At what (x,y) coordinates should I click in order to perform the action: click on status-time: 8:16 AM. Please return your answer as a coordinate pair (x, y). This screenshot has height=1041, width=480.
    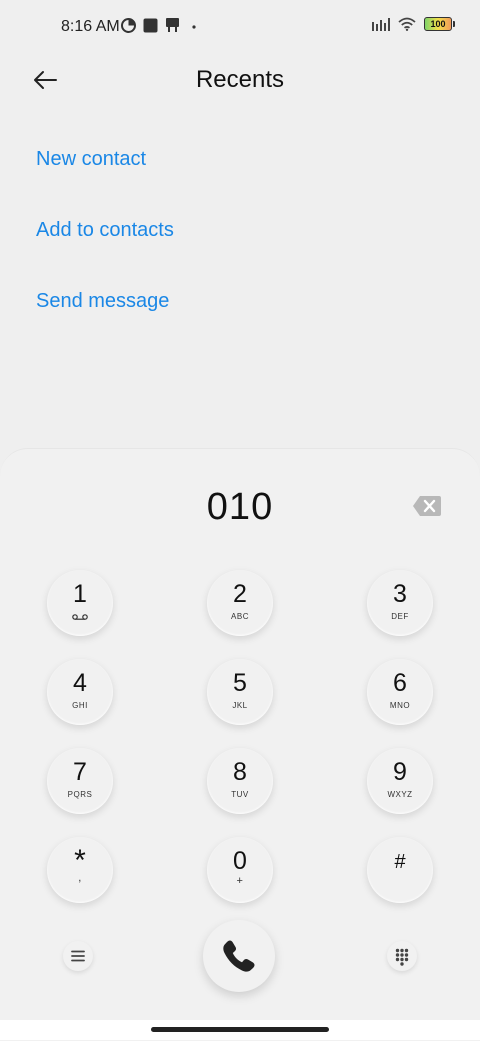
    Looking at the image, I should click on (90, 26).